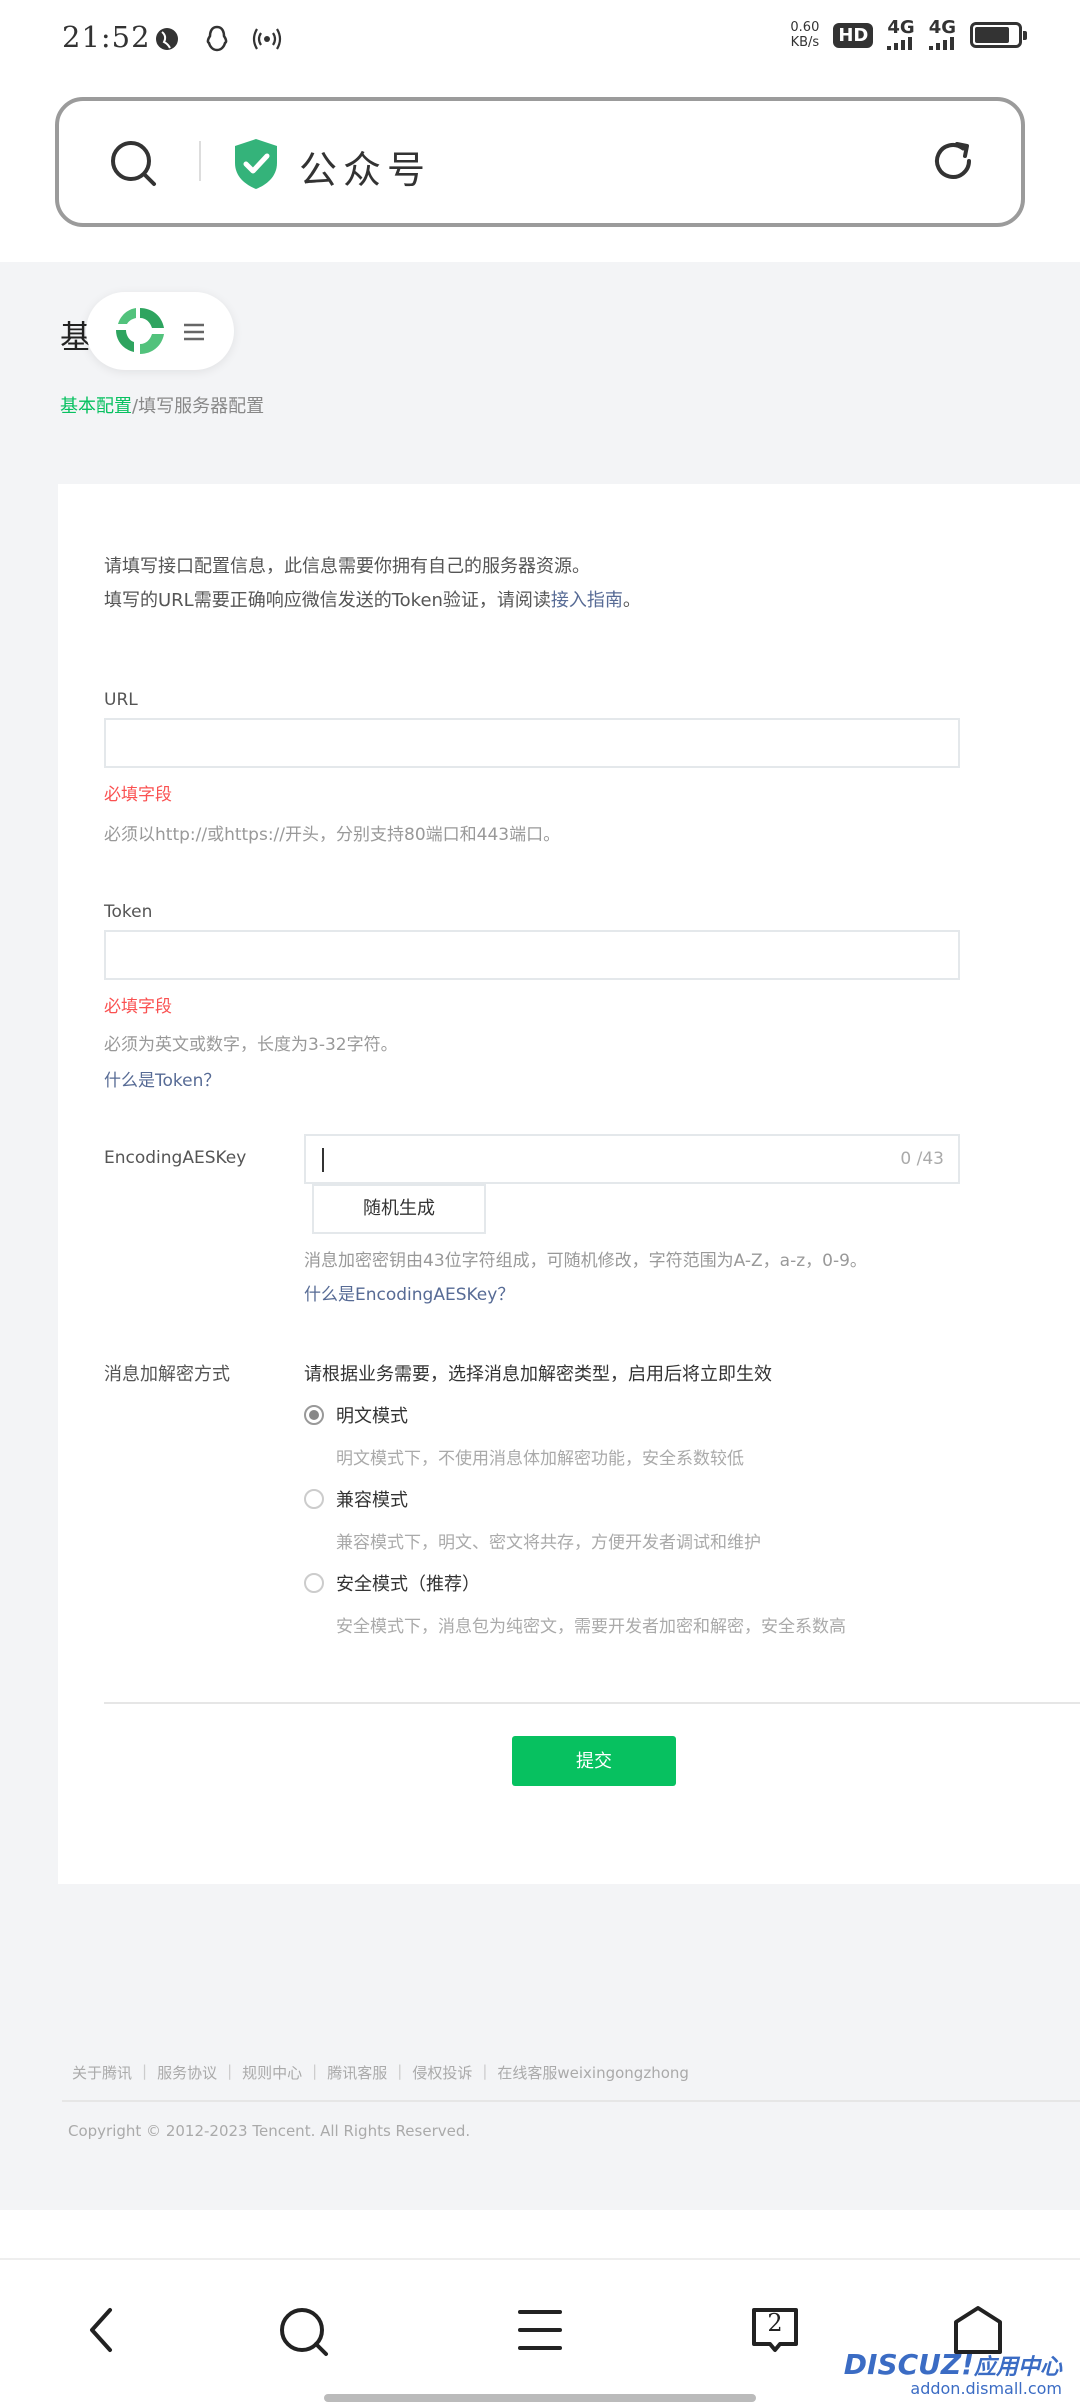  Describe the element at coordinates (267, 39) in the screenshot. I see `hotspot-icon` at that location.